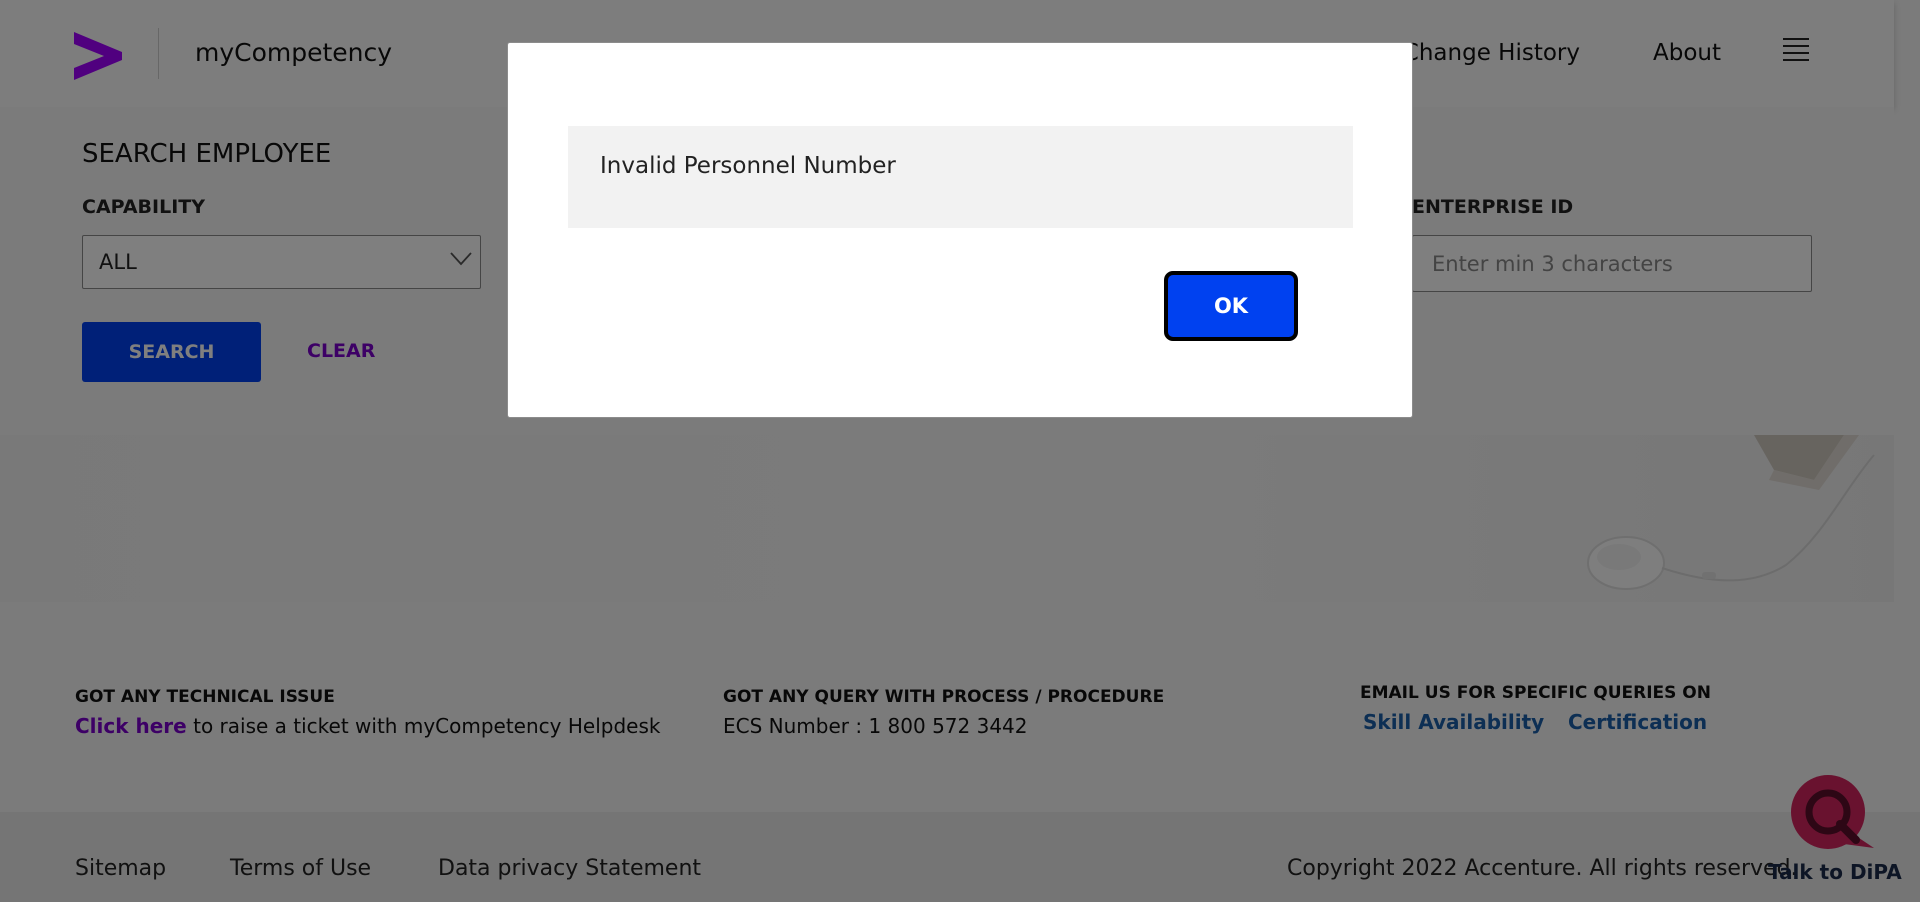 This screenshot has width=1920, height=902. Describe the element at coordinates (960, 177) in the screenshot. I see `alert-message-box: Invalid Personnel Number` at that location.